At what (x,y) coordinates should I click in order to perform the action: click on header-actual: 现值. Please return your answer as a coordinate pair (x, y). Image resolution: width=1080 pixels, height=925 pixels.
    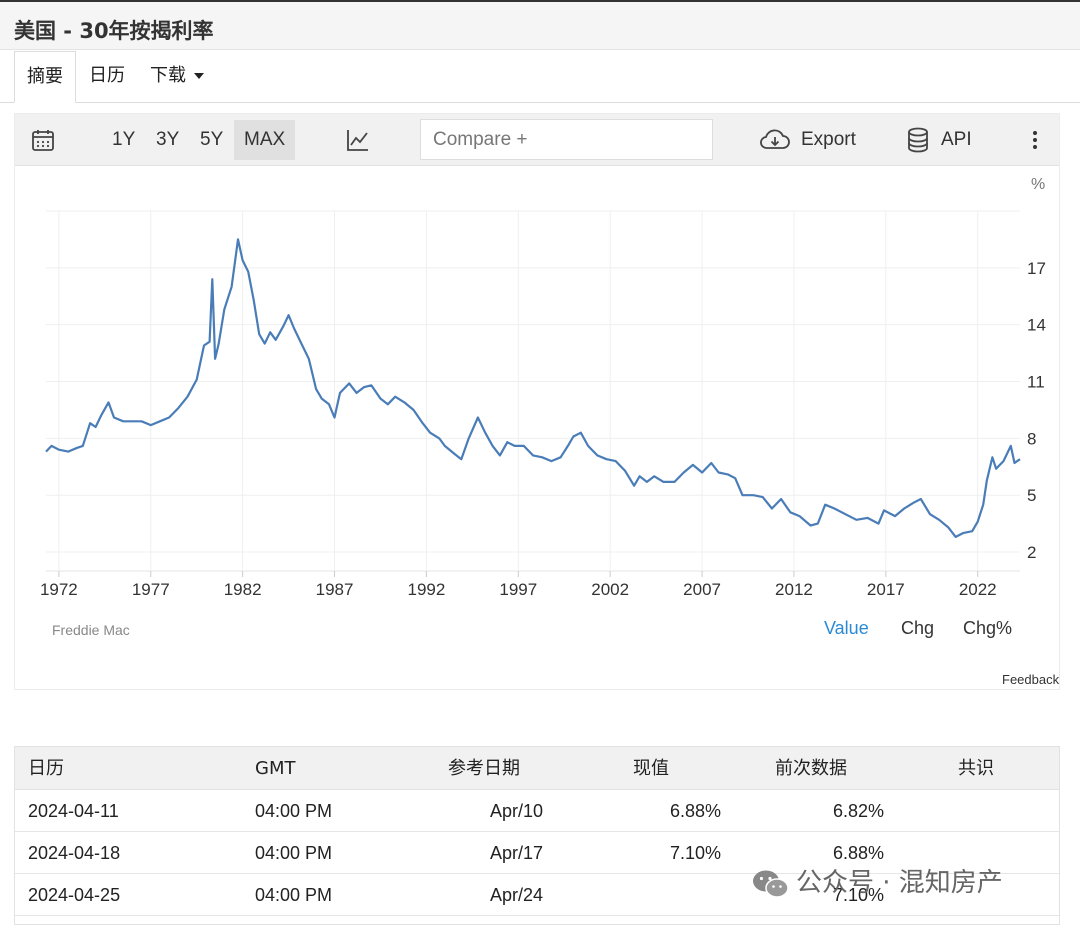
    Looking at the image, I should click on (651, 768).